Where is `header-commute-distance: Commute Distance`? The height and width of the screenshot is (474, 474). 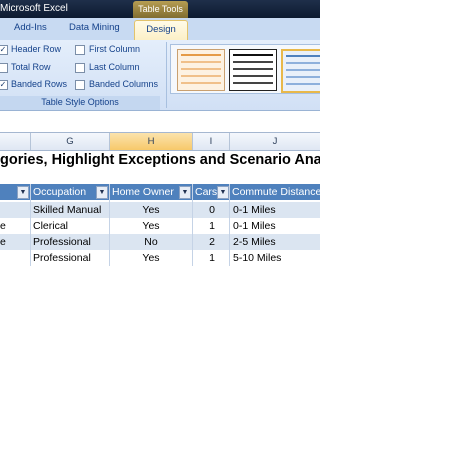
header-commute-distance: Commute Distance is located at coordinates (276, 192).